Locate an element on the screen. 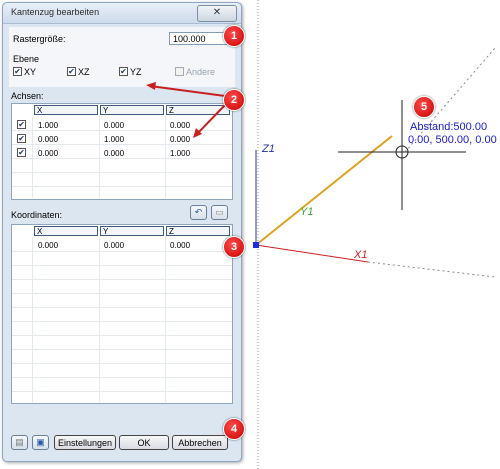 Image resolution: width=500 pixels, height=469 pixels. plane-xy-checkbox: ✔ is located at coordinates (17, 71).